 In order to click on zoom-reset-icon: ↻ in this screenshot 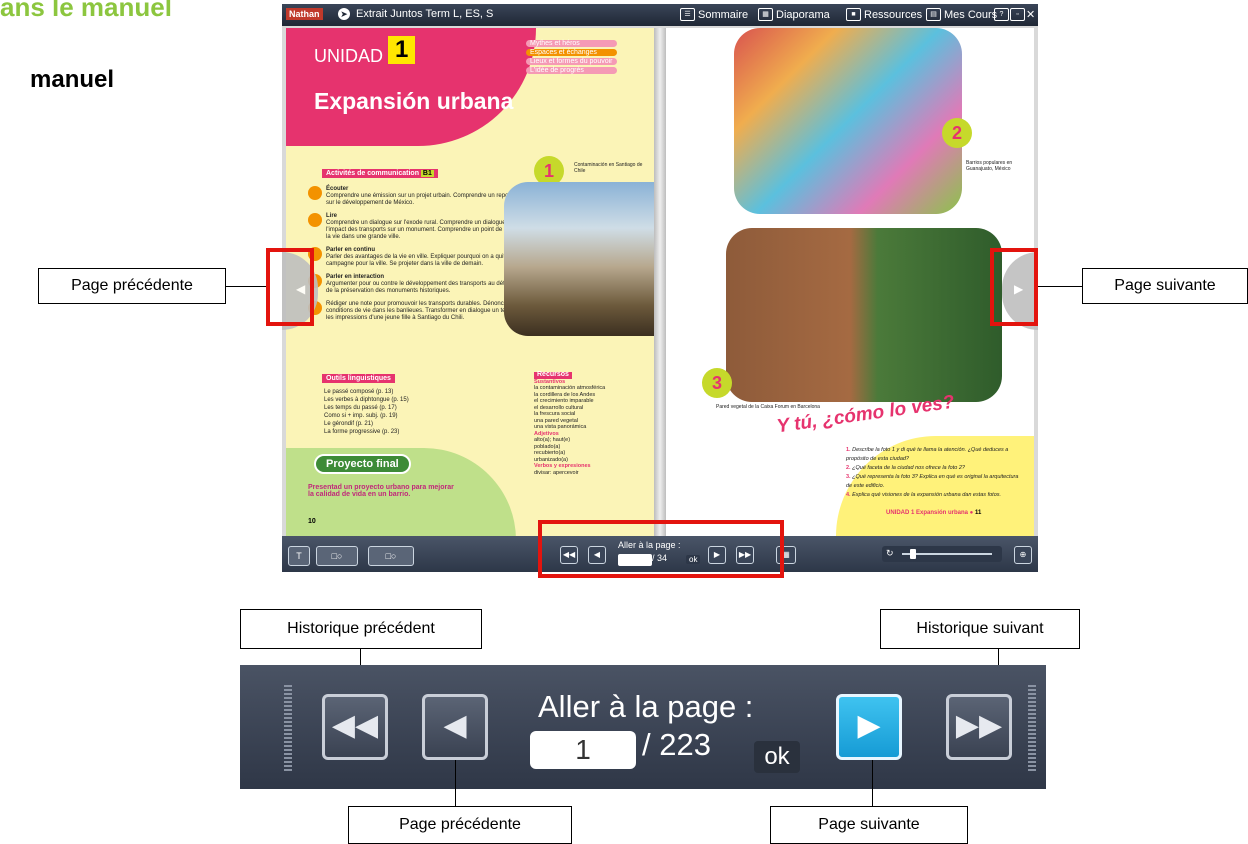, I will do `click(890, 553)`.